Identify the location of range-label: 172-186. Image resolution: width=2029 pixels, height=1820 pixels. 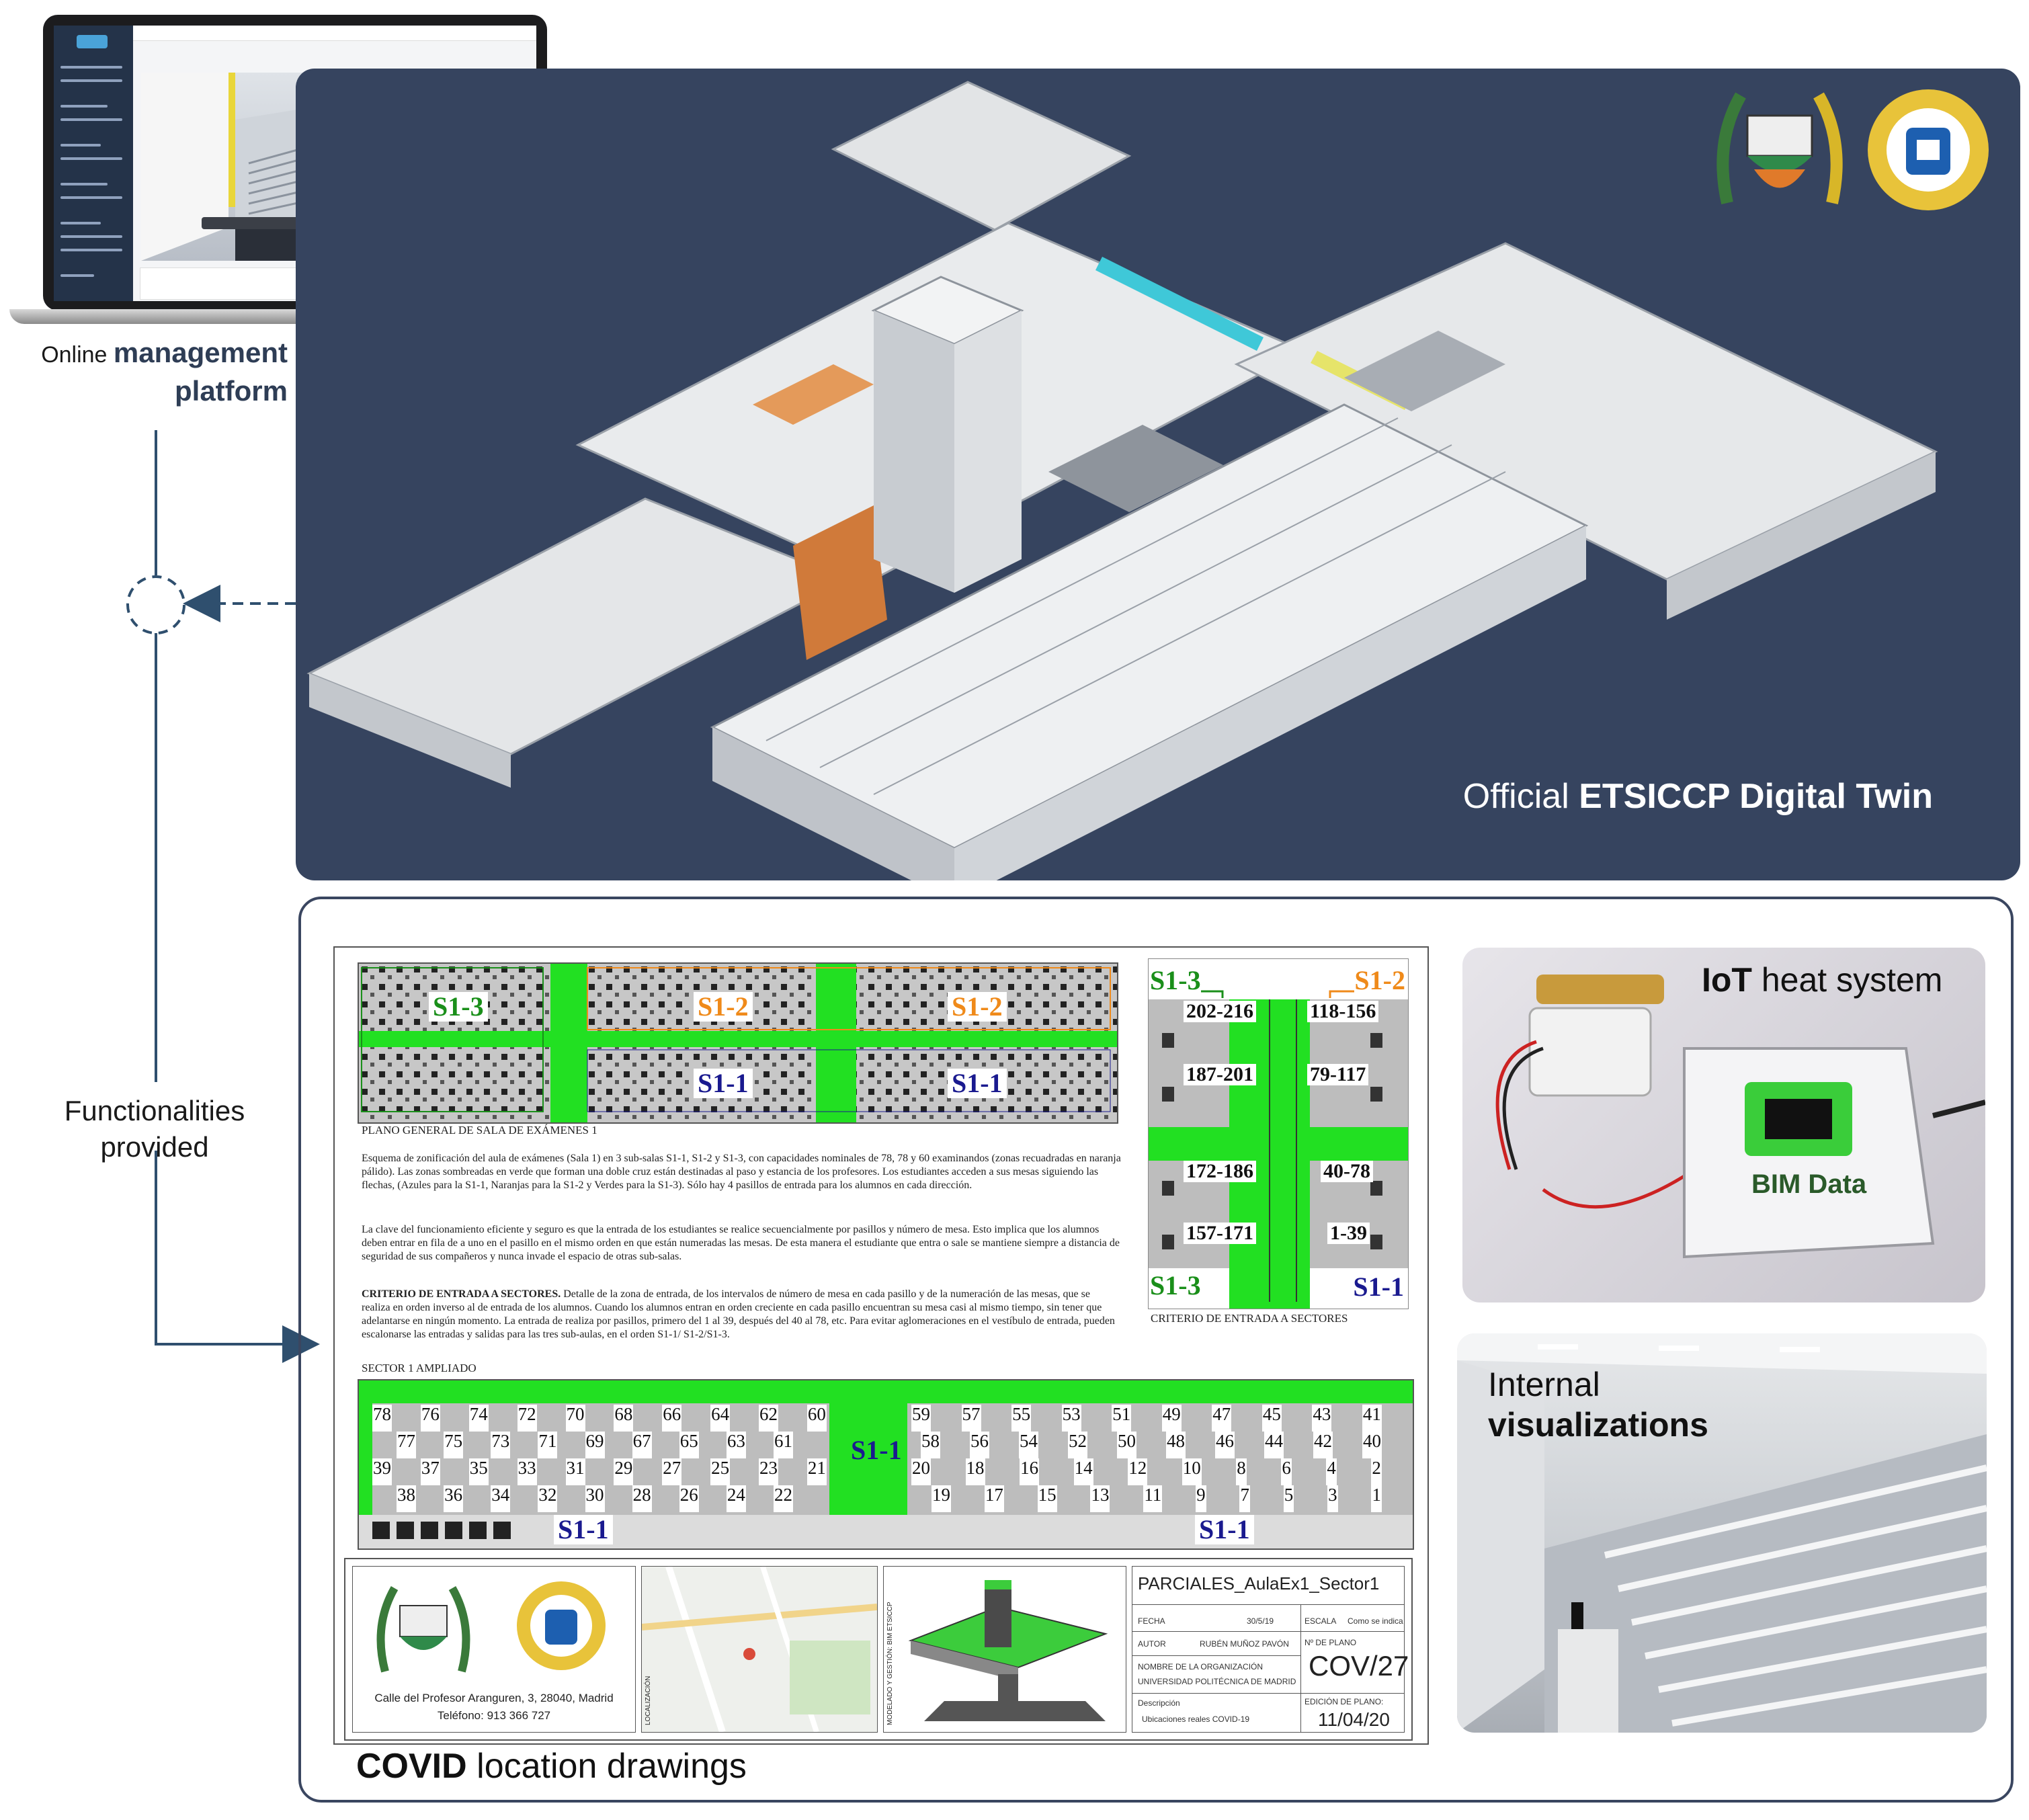
(1220, 1172).